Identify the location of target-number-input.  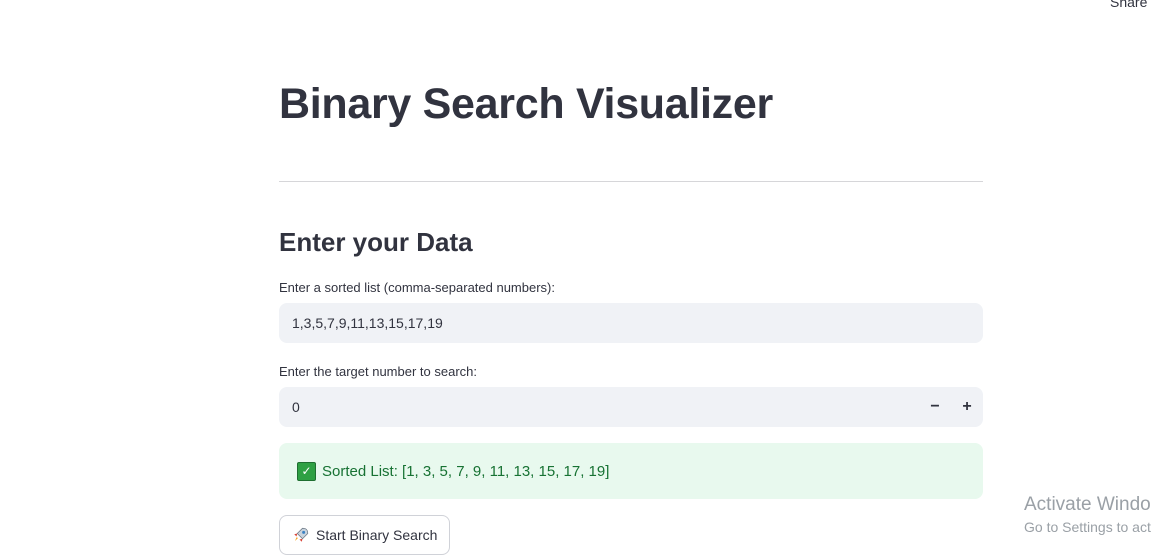
(631, 407).